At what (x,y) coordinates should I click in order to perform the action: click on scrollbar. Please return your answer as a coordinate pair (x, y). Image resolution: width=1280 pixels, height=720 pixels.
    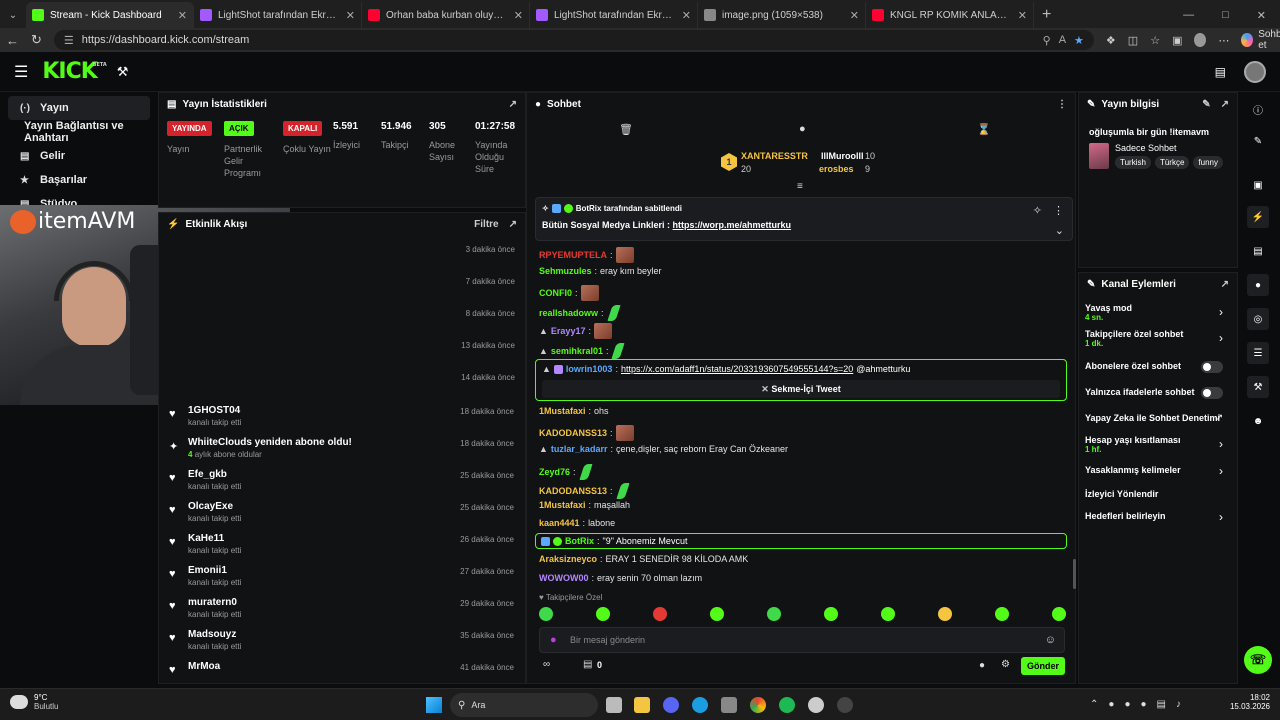
    Looking at the image, I should click on (1074, 574).